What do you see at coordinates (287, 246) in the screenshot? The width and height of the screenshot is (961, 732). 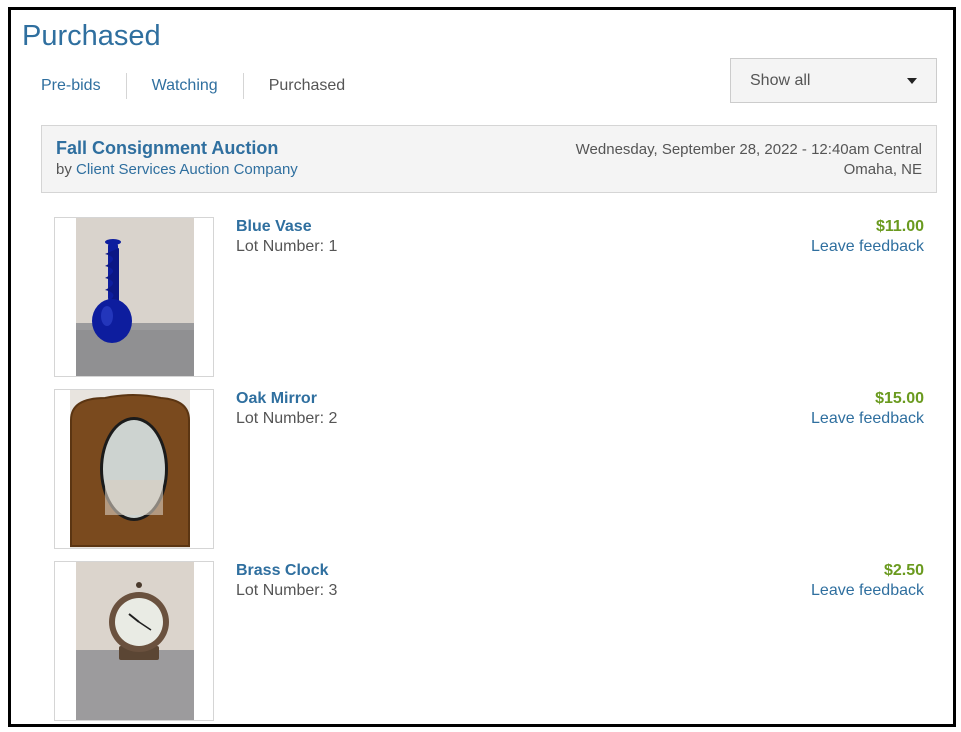 I see `lot-number: Lot Number: 1` at bounding box center [287, 246].